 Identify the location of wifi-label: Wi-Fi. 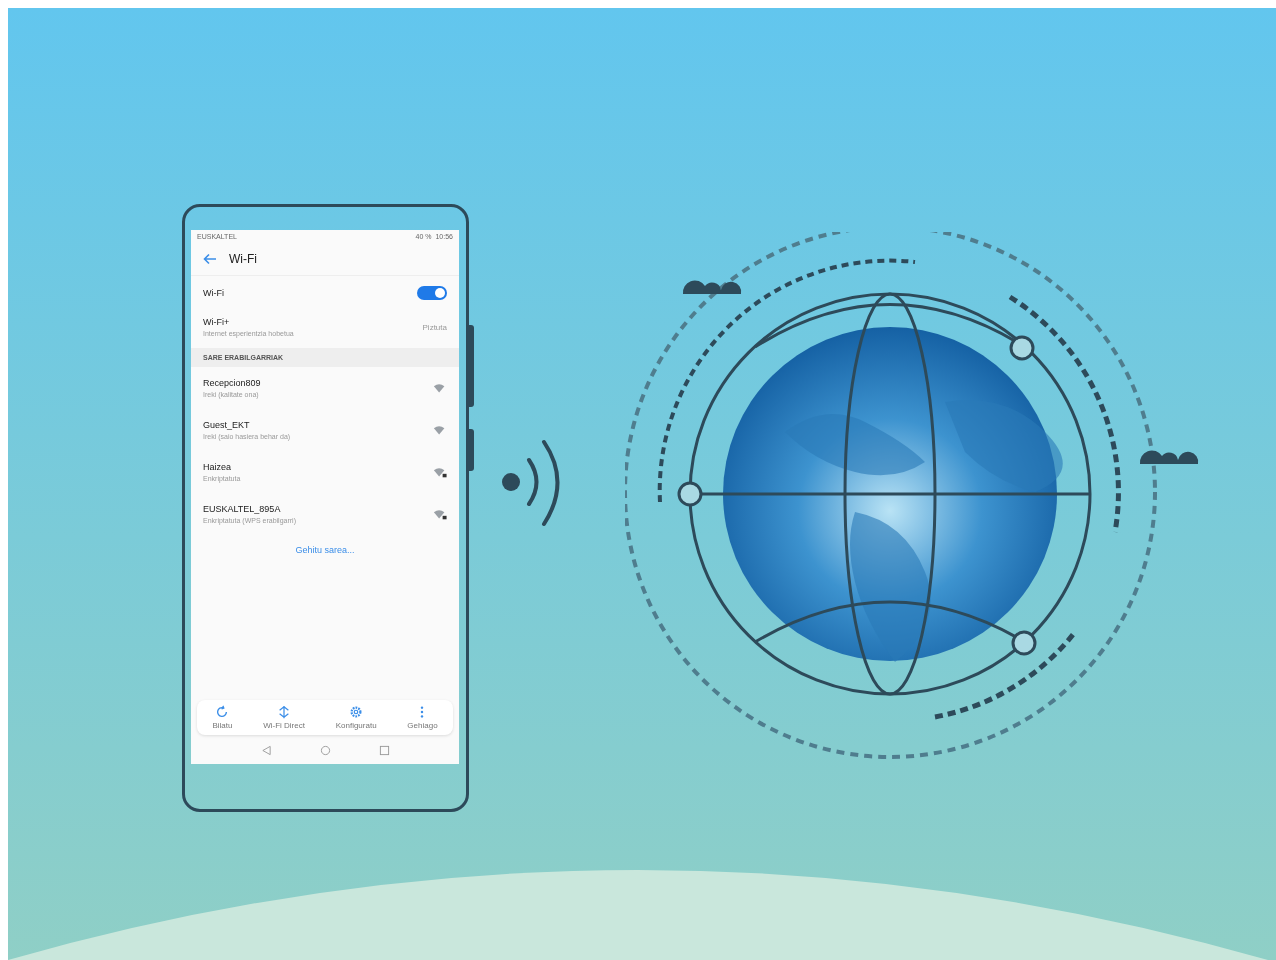
(213, 293).